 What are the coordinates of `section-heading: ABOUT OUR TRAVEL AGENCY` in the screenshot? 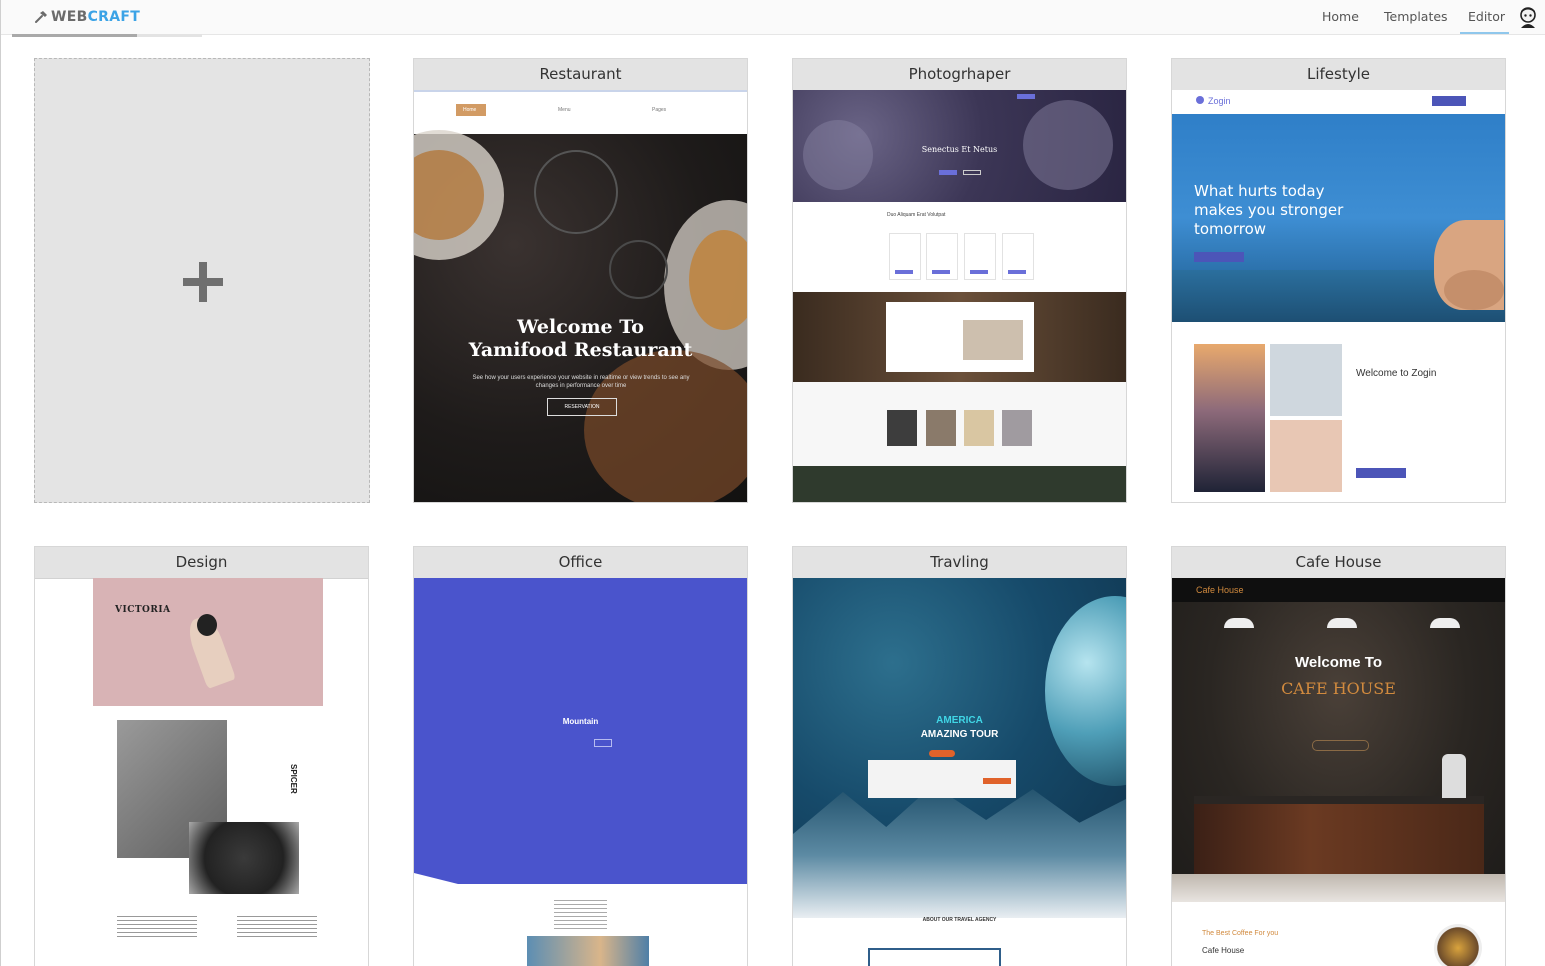 It's located at (959, 920).